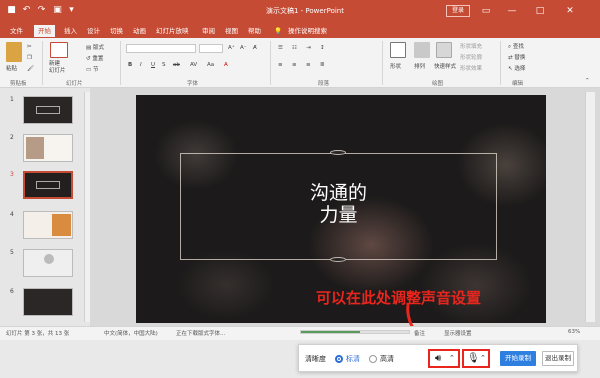 The width and height of the screenshot is (600, 378). What do you see at coordinates (308, 65) in the screenshot?
I see `align-right-icon: ≡` at bounding box center [308, 65].